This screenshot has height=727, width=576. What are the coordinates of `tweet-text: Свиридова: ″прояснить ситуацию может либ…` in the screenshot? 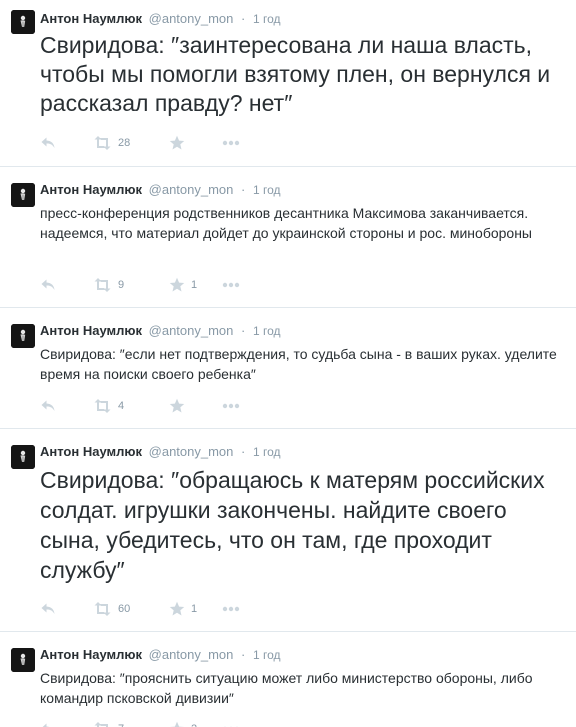 It's located at (286, 688).